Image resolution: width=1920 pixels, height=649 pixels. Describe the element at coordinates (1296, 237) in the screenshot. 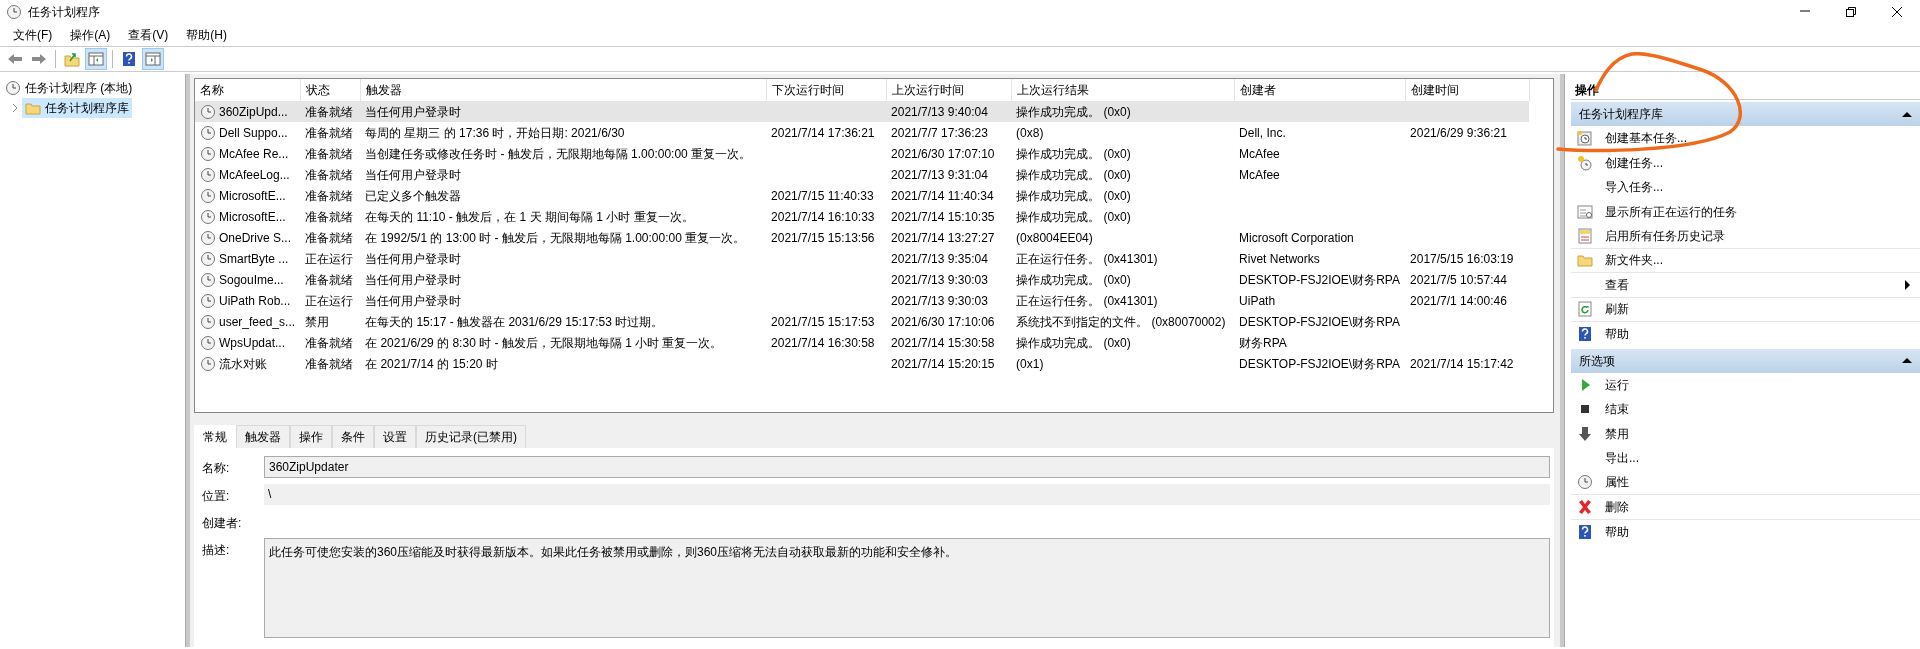

I see `table-cell: Microsoft Corporation` at that location.